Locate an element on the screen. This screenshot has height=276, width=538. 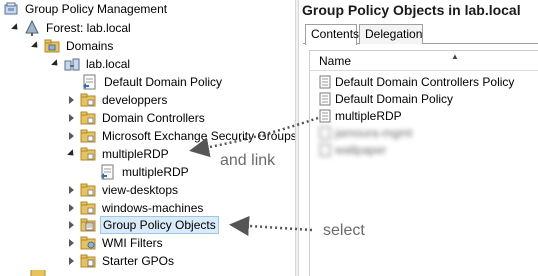
tab-strip: Contents Delegation is located at coordinates (420, 34).